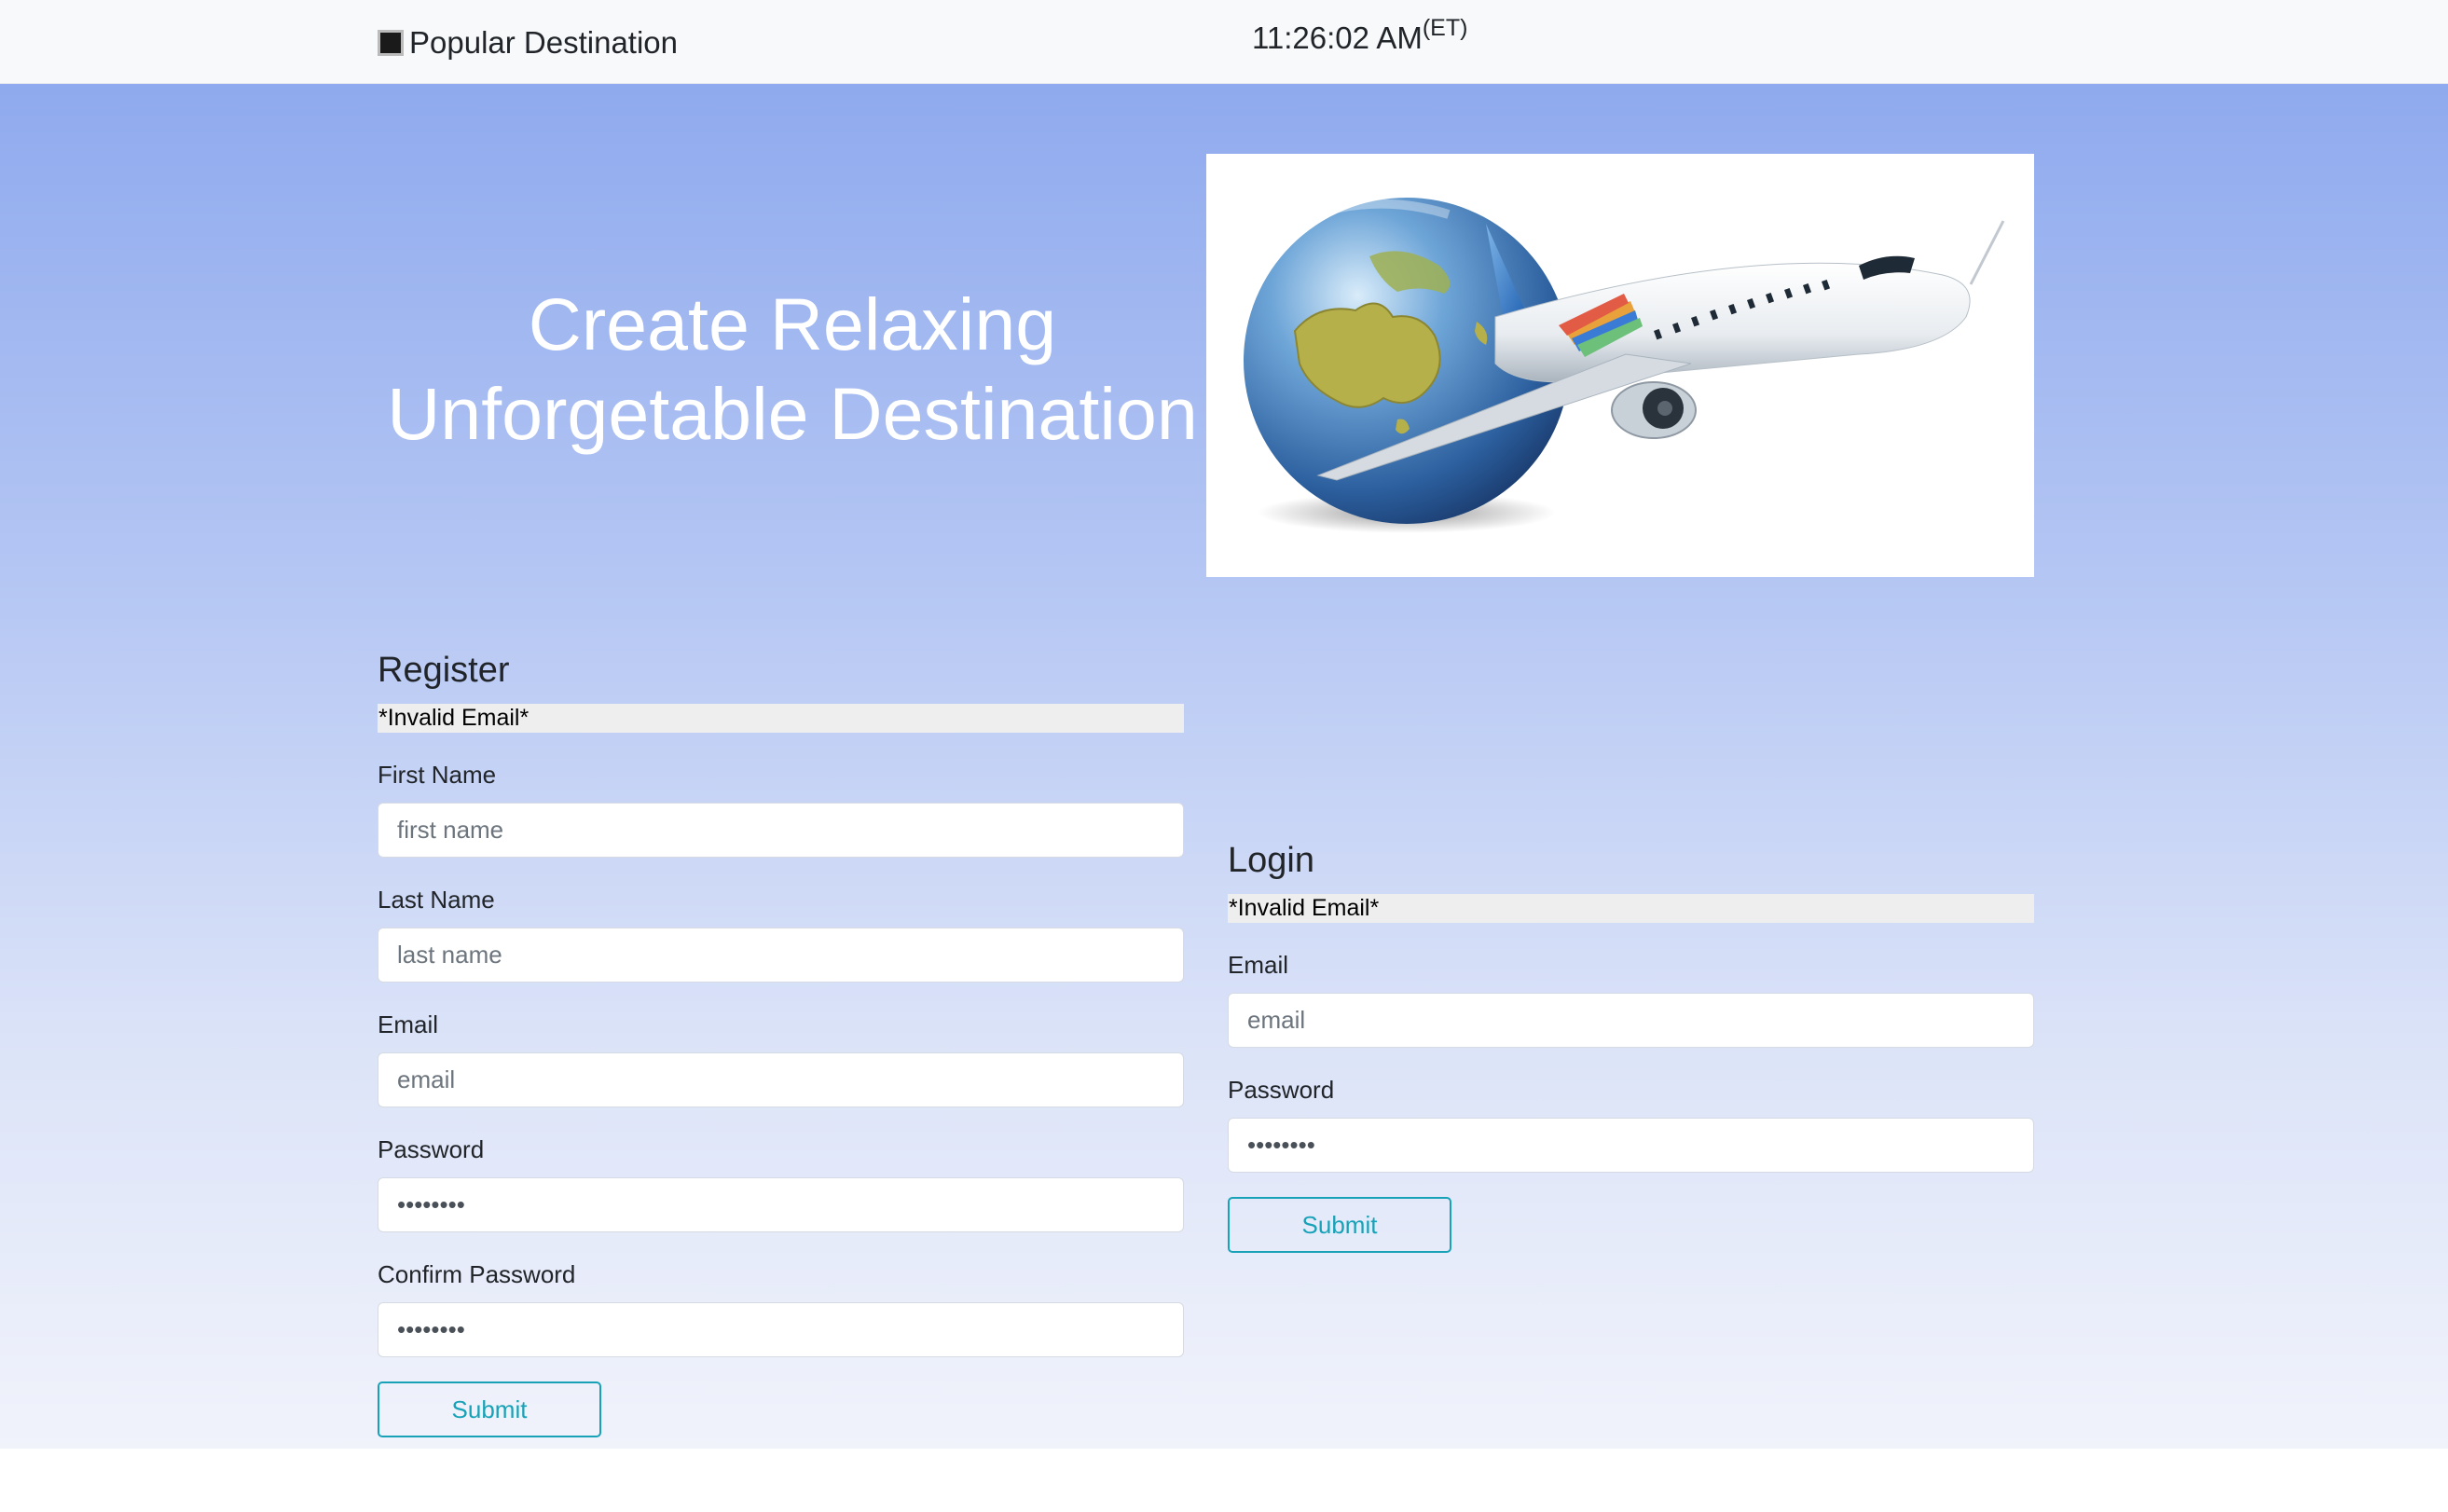  I want to click on clock-timezone: (ET), so click(1445, 28).